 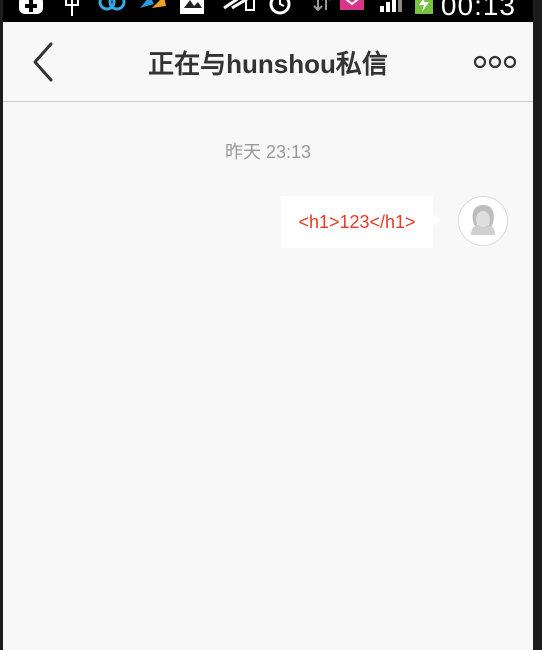 What do you see at coordinates (537, 325) in the screenshot?
I see `frame-edge-right` at bounding box center [537, 325].